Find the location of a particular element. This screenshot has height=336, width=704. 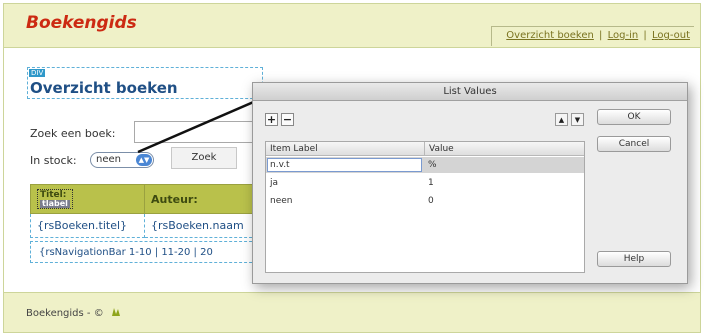

cancel-button: Cancel is located at coordinates (634, 144).